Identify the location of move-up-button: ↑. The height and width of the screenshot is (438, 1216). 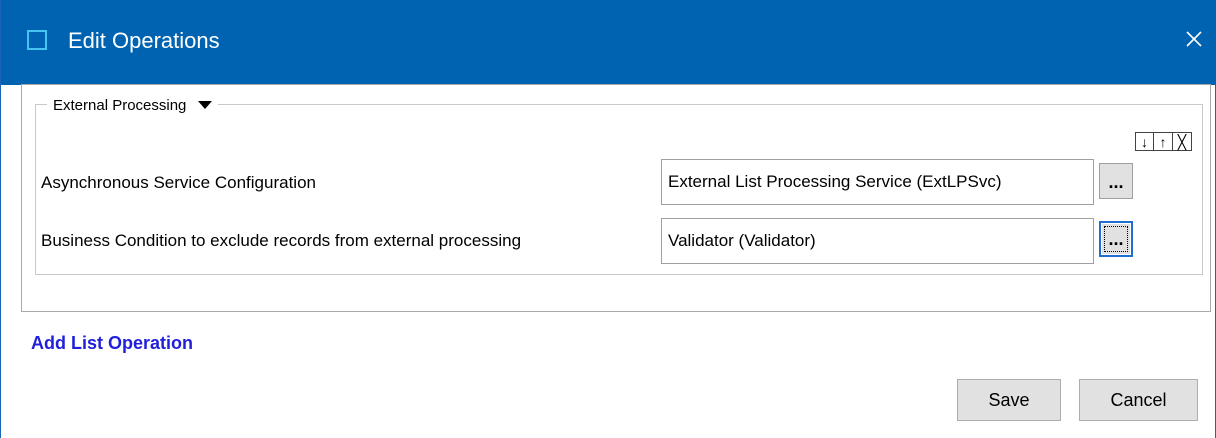
(1163, 141).